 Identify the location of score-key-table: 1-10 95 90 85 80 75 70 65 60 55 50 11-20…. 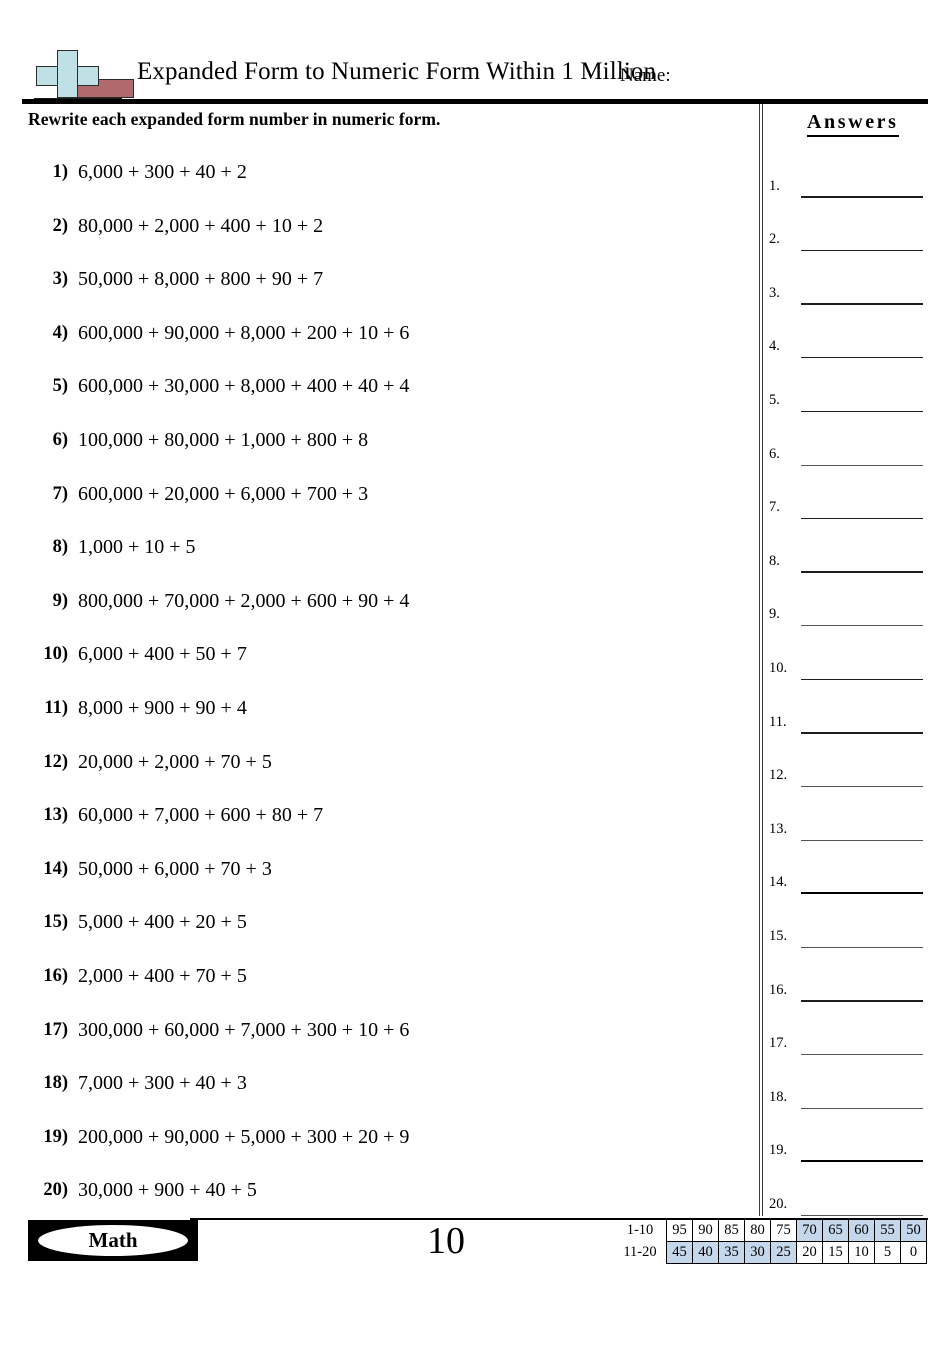
(772, 1241).